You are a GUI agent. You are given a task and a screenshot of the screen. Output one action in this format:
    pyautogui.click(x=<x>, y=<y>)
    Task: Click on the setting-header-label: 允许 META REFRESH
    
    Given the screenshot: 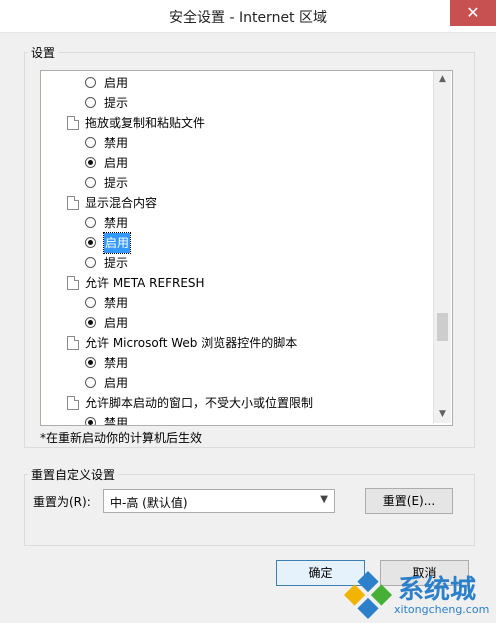 What is the action you would take?
    pyautogui.click(x=145, y=283)
    